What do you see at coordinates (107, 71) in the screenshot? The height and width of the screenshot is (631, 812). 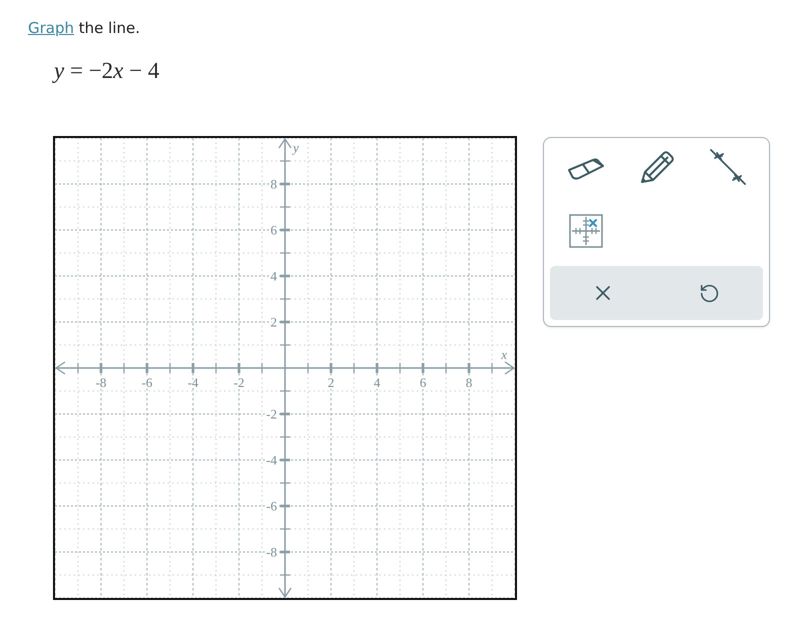 I see `equation: y = −2x − 4` at bounding box center [107, 71].